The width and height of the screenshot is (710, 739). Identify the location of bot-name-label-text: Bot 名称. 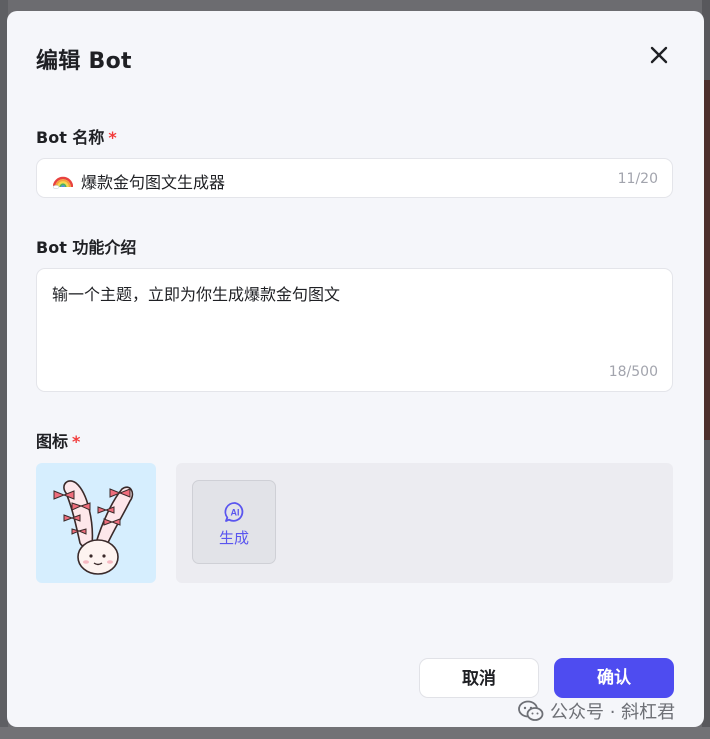
(70, 137).